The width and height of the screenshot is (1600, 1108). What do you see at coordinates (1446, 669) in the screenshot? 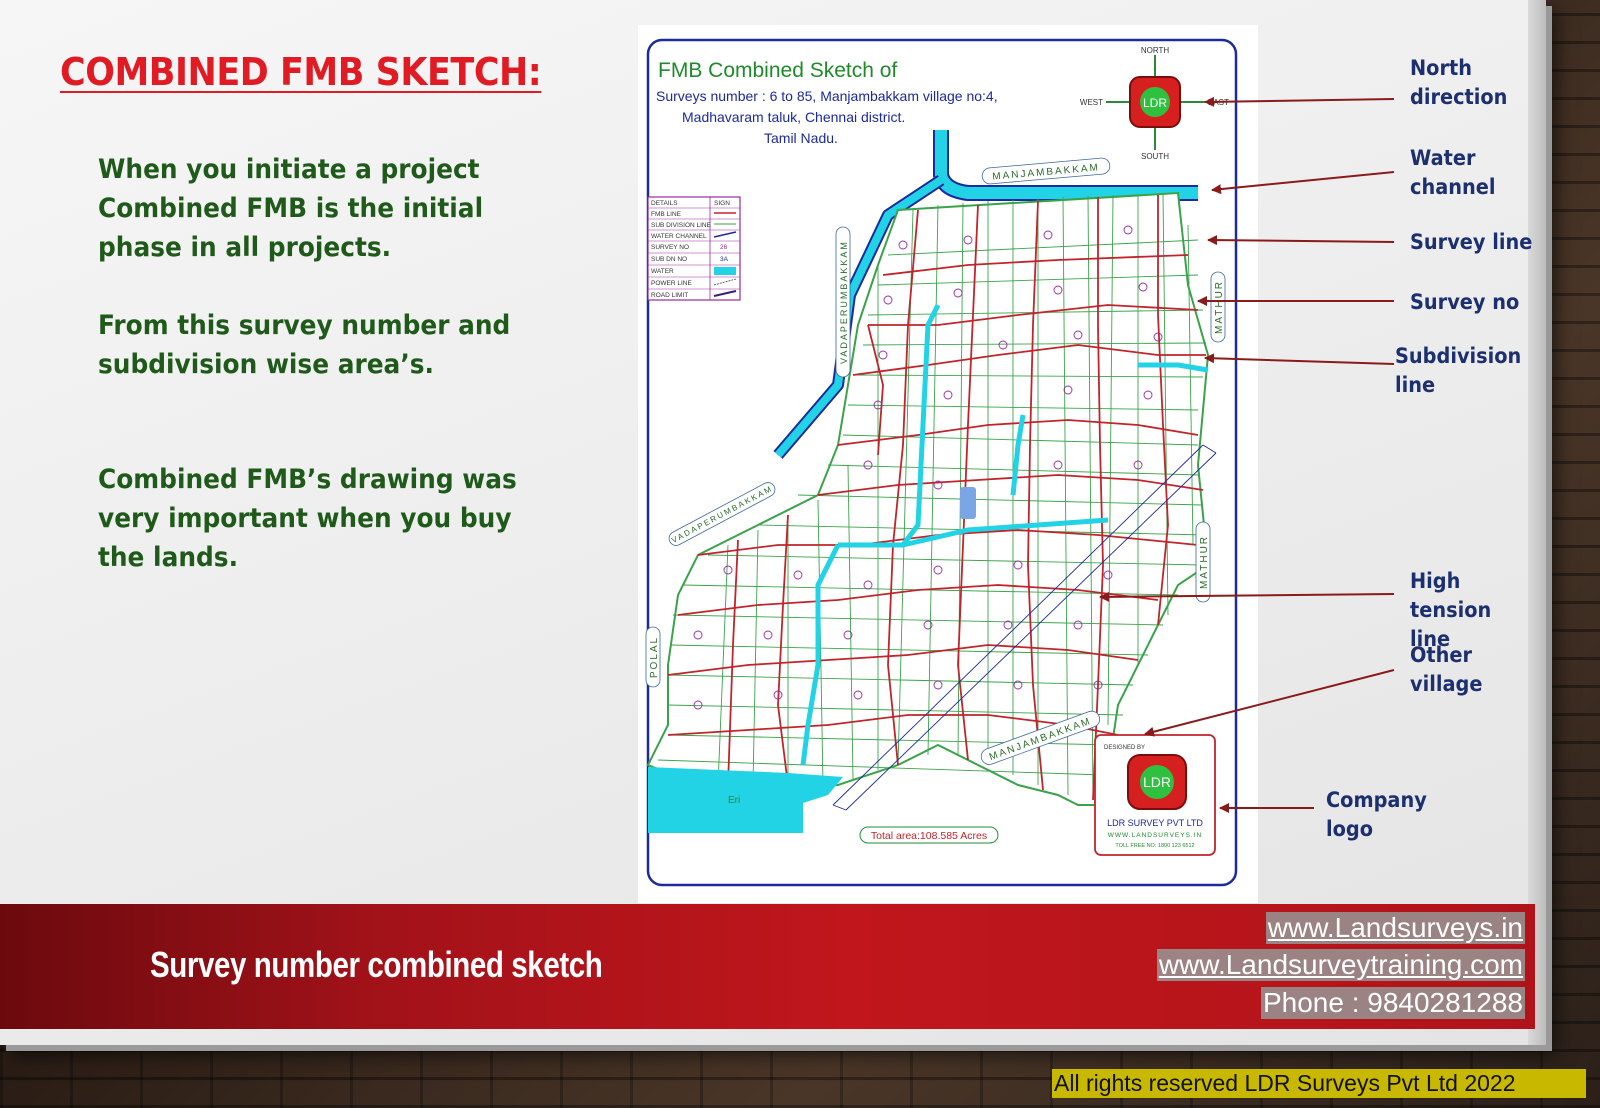
I see `callout-other-village: Other village` at bounding box center [1446, 669].